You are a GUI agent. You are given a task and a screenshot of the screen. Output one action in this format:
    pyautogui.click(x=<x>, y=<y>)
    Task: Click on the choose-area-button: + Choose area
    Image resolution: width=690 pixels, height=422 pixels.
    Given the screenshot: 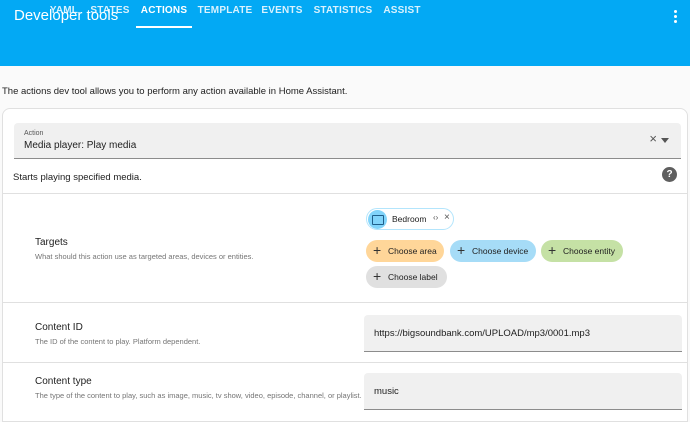 What is the action you would take?
    pyautogui.click(x=405, y=251)
    